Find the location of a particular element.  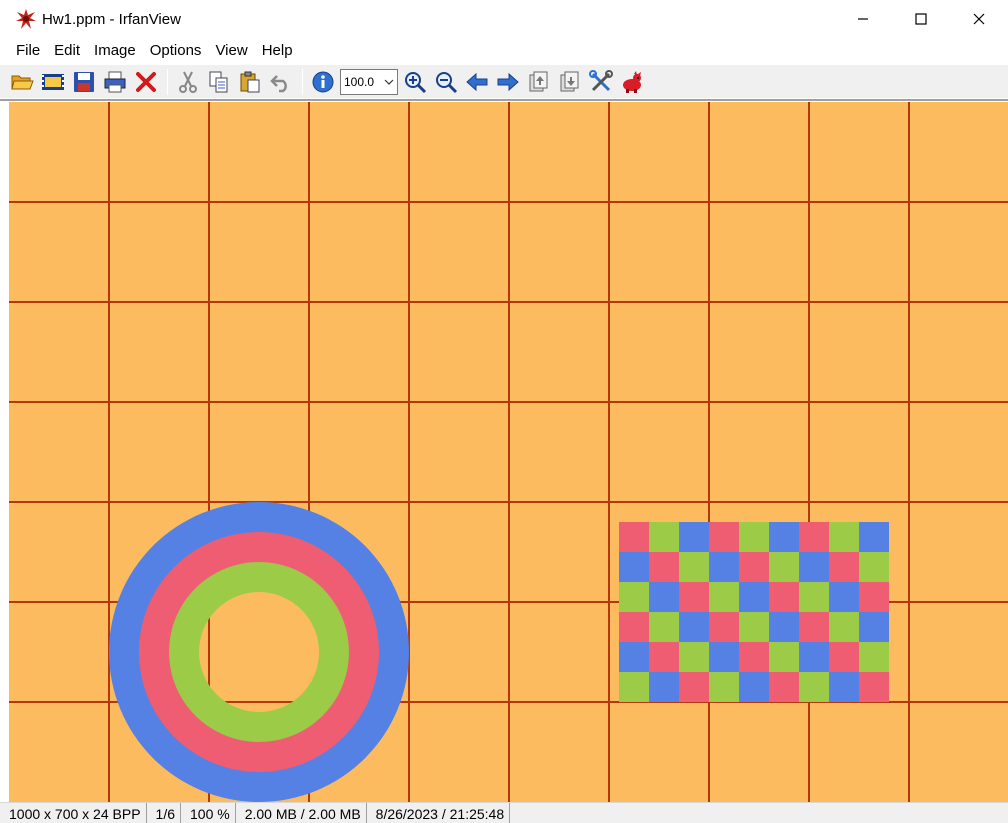

undo-button is located at coordinates (281, 82).